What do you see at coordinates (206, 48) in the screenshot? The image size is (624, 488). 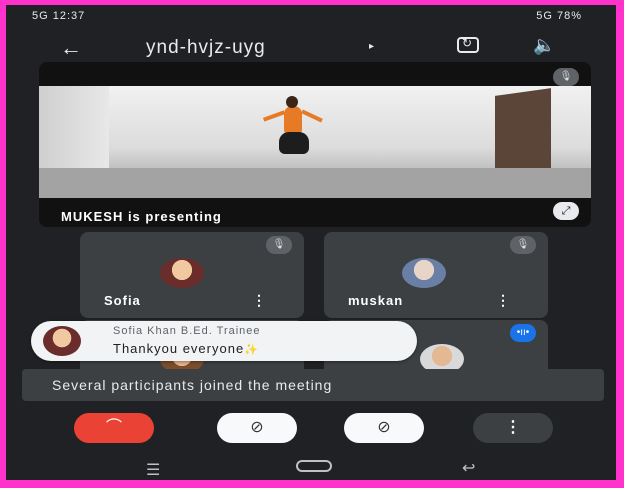 I see `meeting-code: ynd-hvjz-uyg` at bounding box center [206, 48].